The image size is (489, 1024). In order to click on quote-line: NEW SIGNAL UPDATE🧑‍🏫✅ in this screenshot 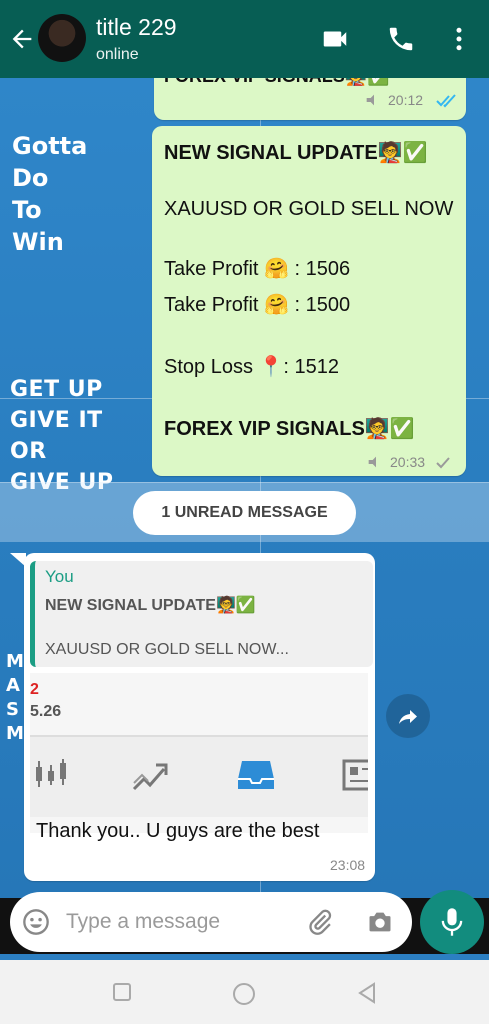, I will do `click(150, 605)`.